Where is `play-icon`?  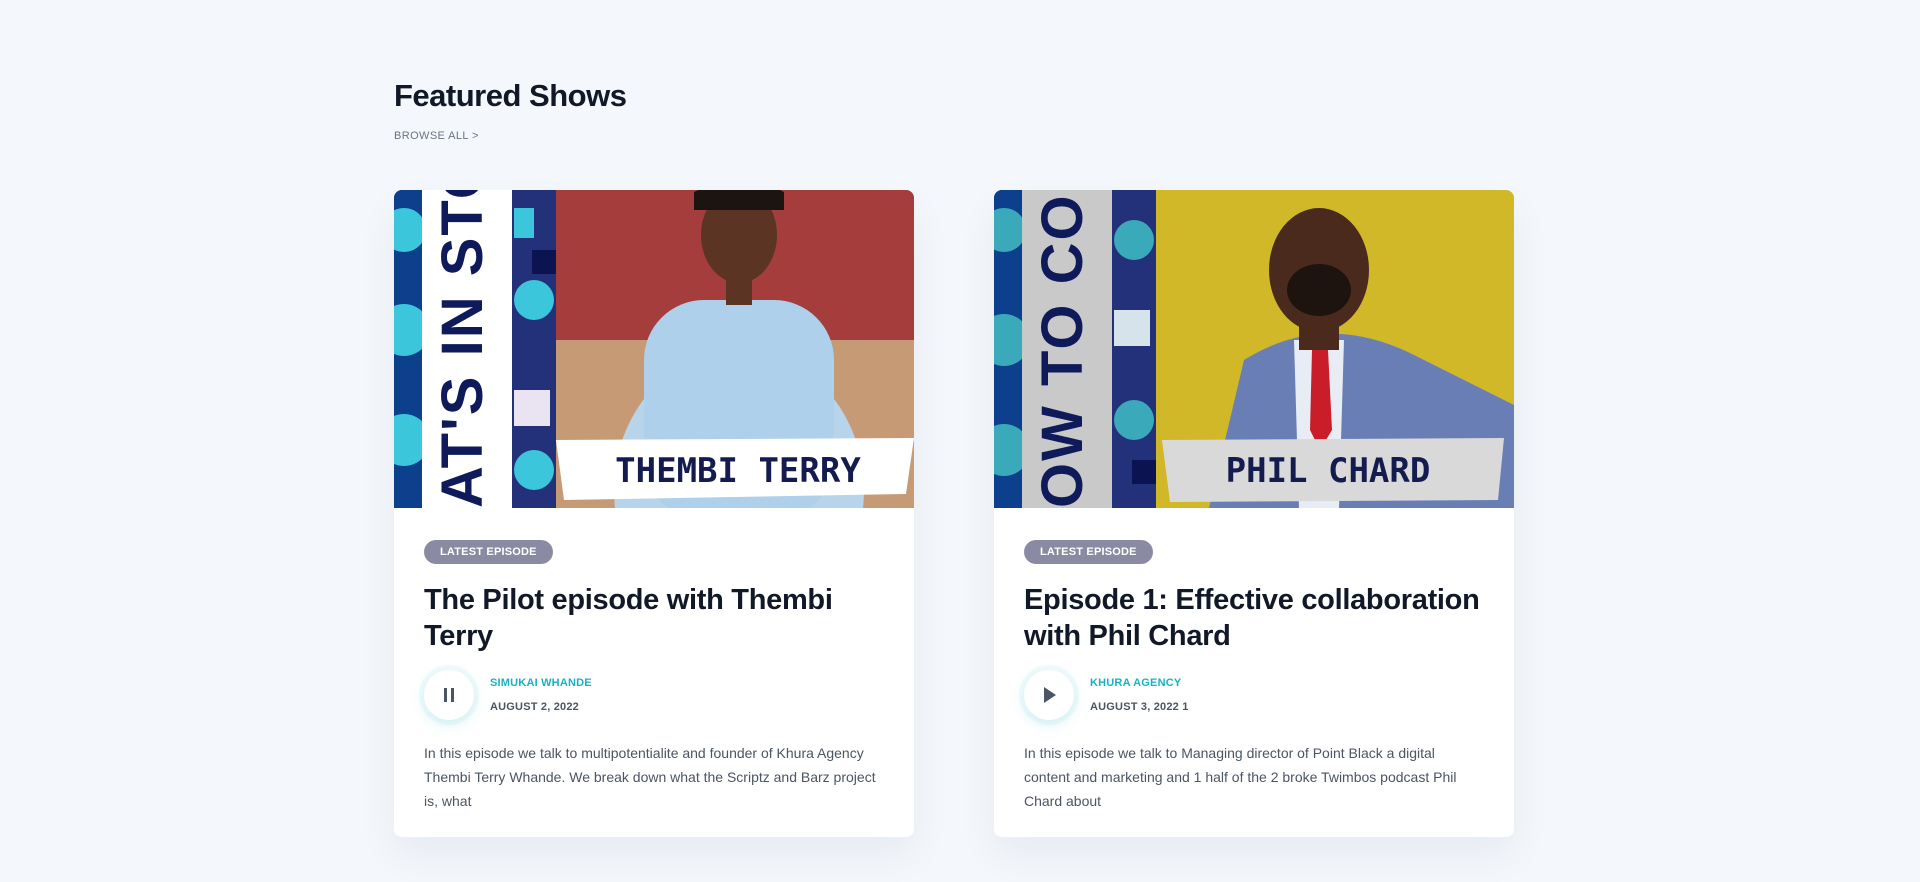 play-icon is located at coordinates (1050, 695).